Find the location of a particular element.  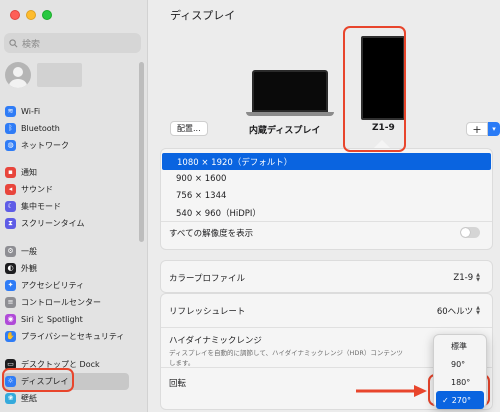

resolution-option: 540 × 960（HiDPI） is located at coordinates (326, 212).